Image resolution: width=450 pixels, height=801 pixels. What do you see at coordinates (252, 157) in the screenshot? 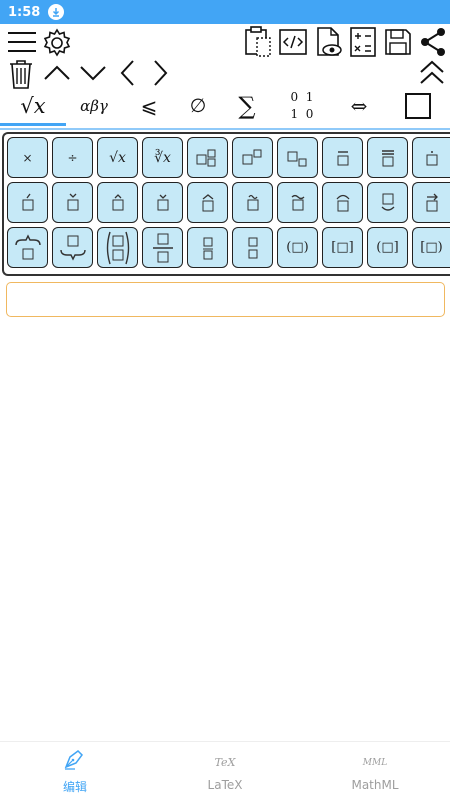
I see `key-superscript` at bounding box center [252, 157].